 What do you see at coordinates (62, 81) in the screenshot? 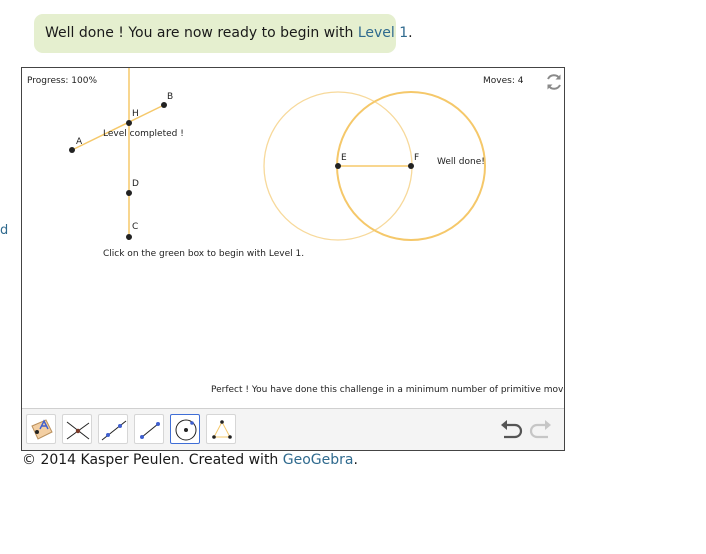
I see `progress-text: Progress: 100%` at bounding box center [62, 81].